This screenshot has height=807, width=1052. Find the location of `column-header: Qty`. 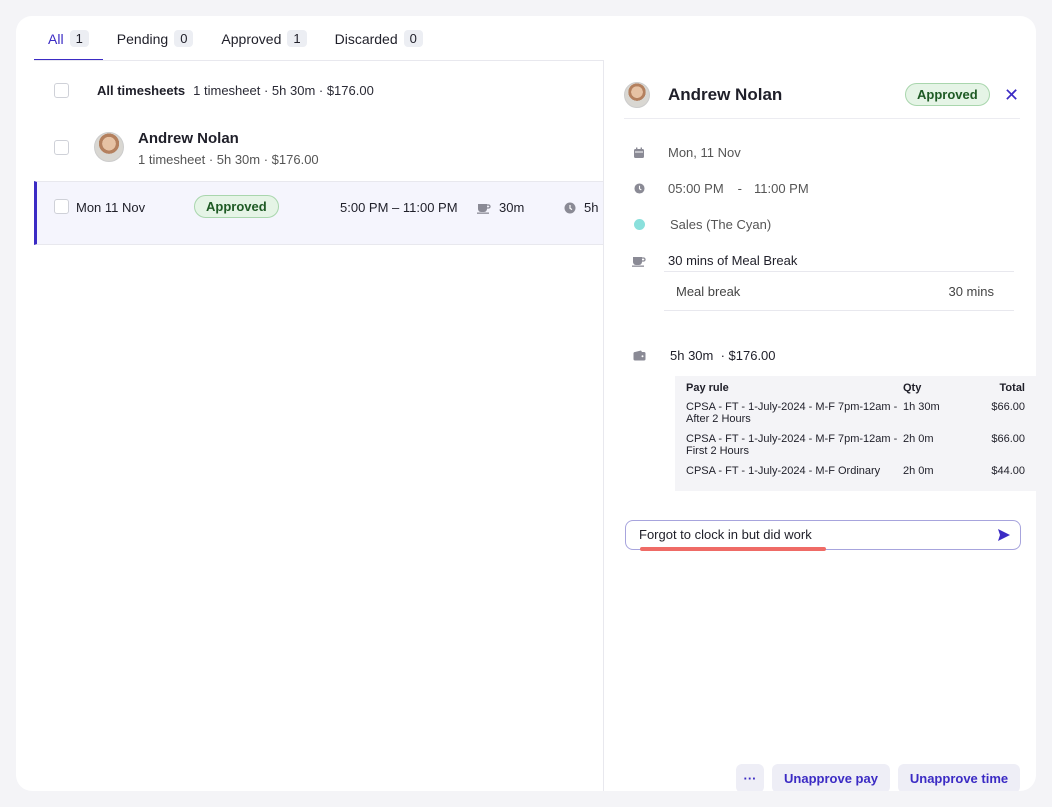

column-header: Qty is located at coordinates (912, 388).